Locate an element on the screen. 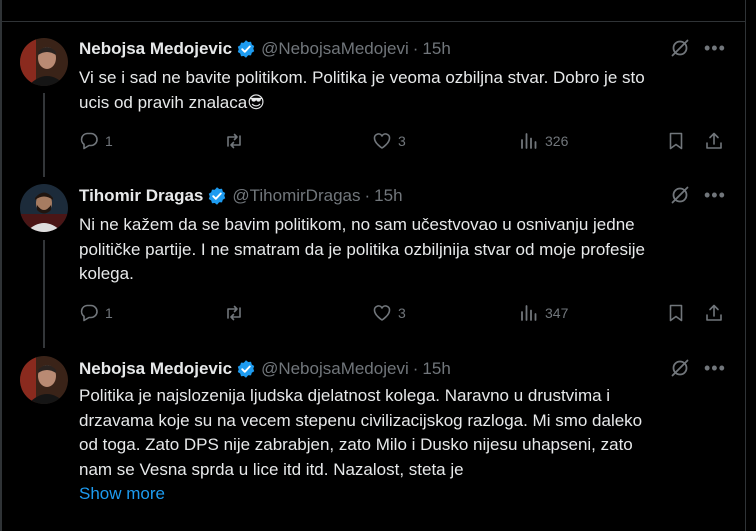  tweet-text-line: ucis od pravih znalaca😎 is located at coordinates (172, 102).